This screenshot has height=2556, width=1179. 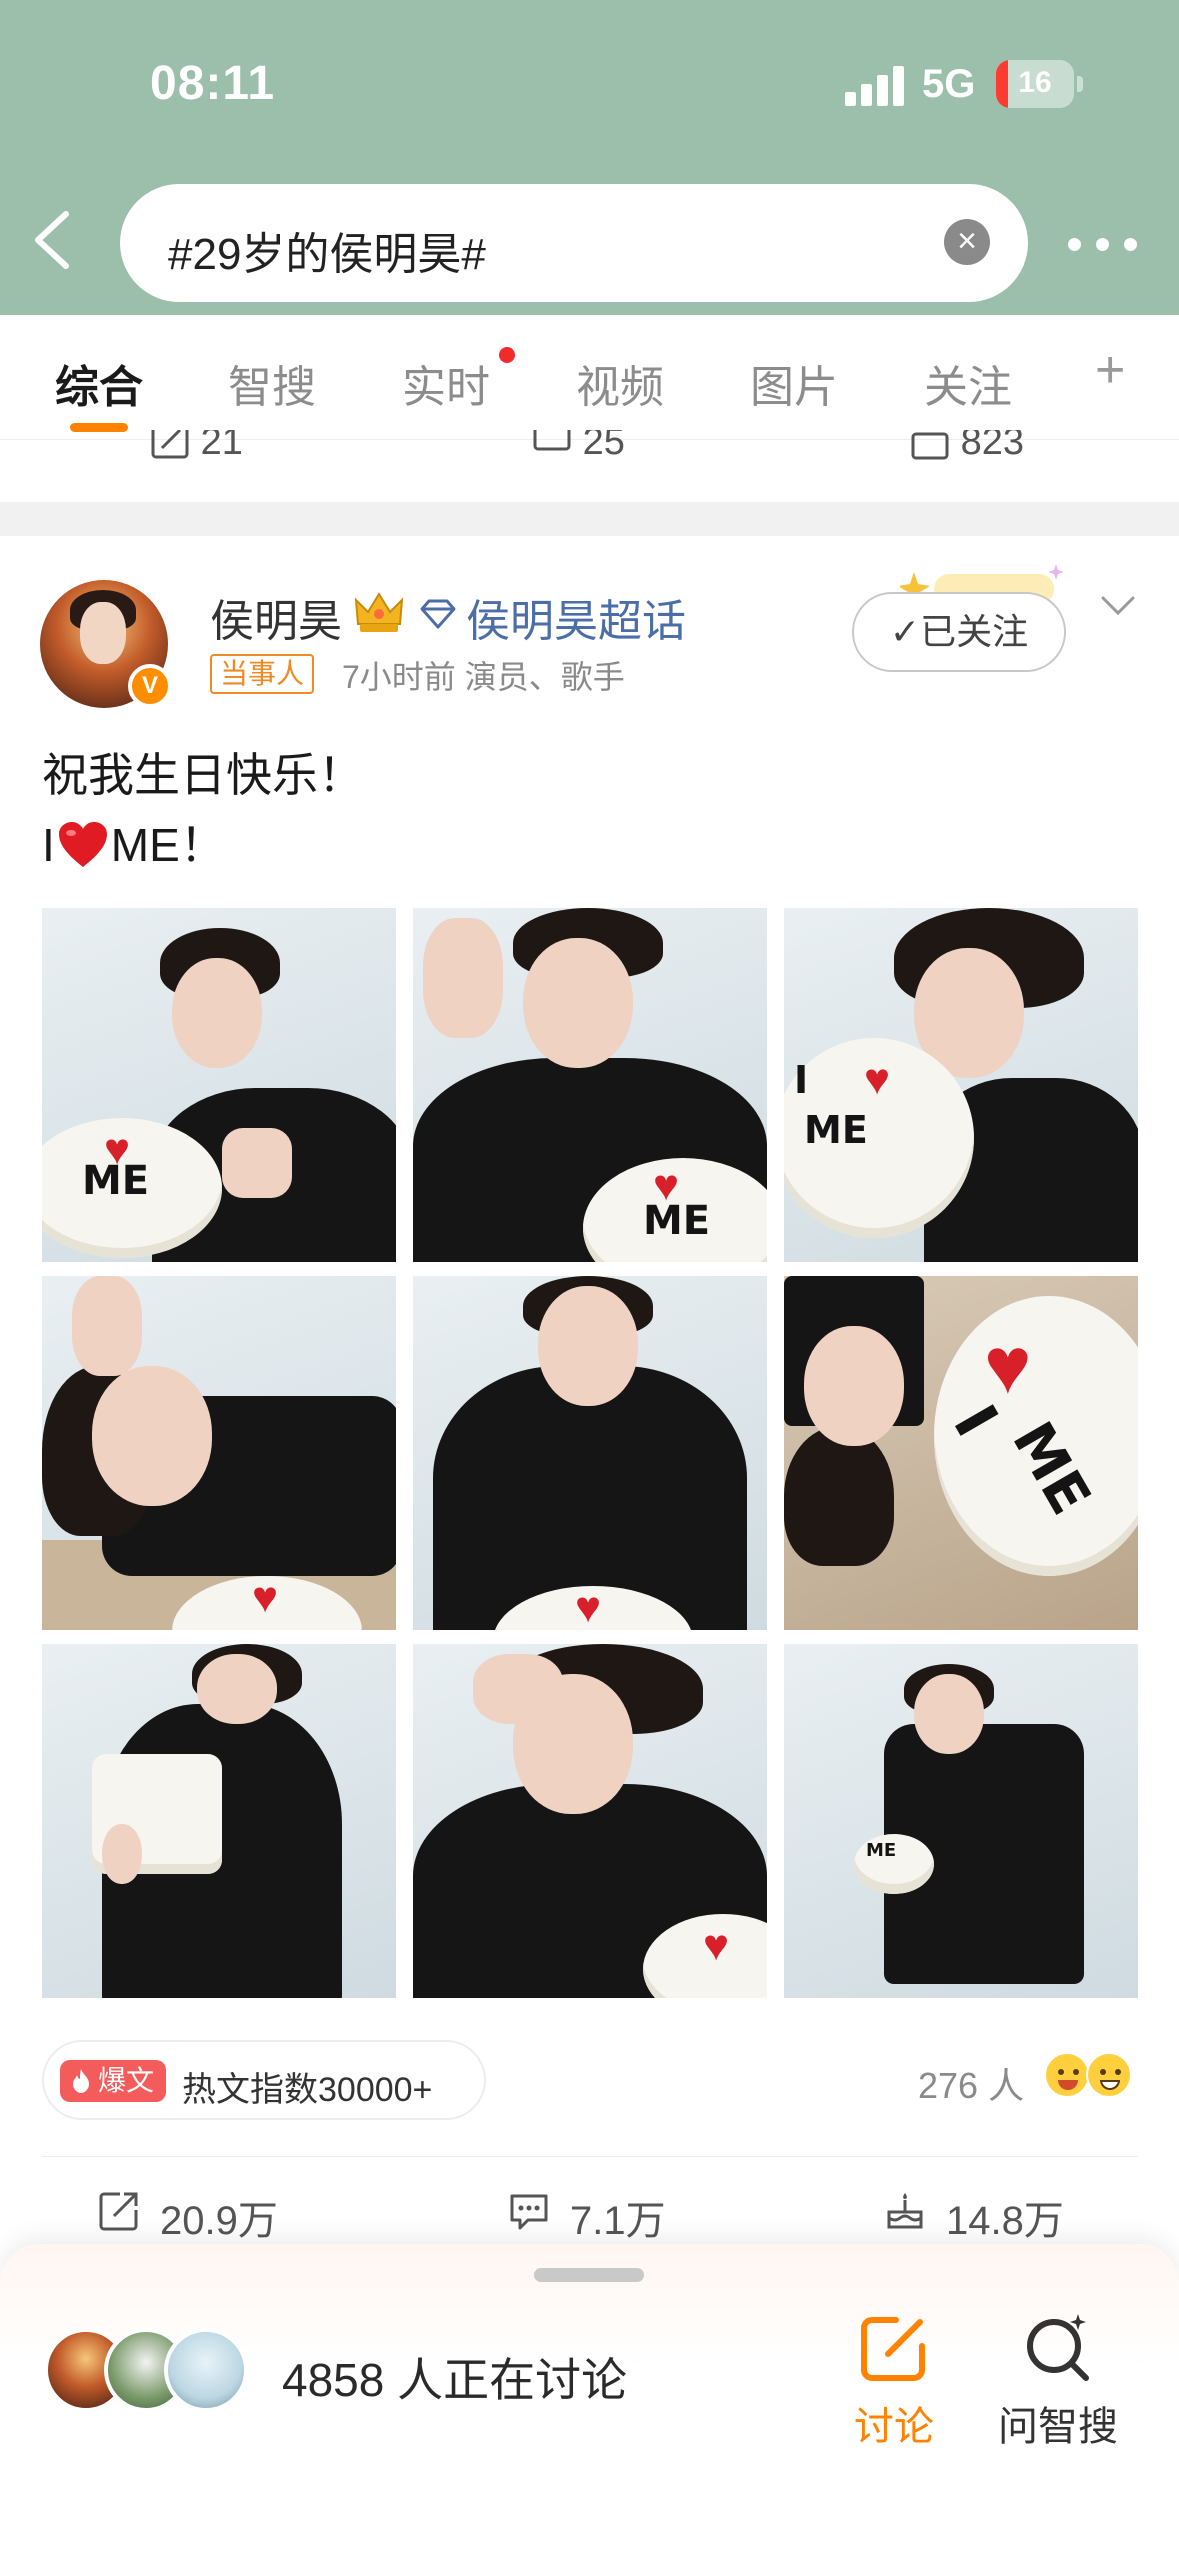 What do you see at coordinates (213, 83) in the screenshot?
I see `status-time: 08:11` at bounding box center [213, 83].